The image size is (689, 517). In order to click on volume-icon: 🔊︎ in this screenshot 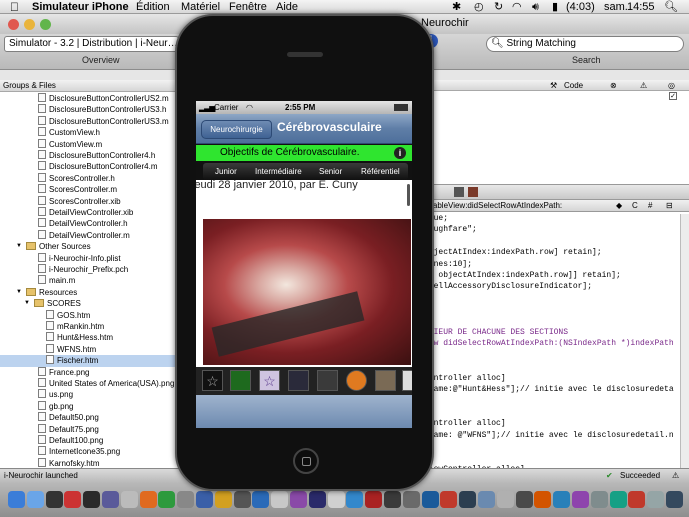, I will do `click(535, 7)`.